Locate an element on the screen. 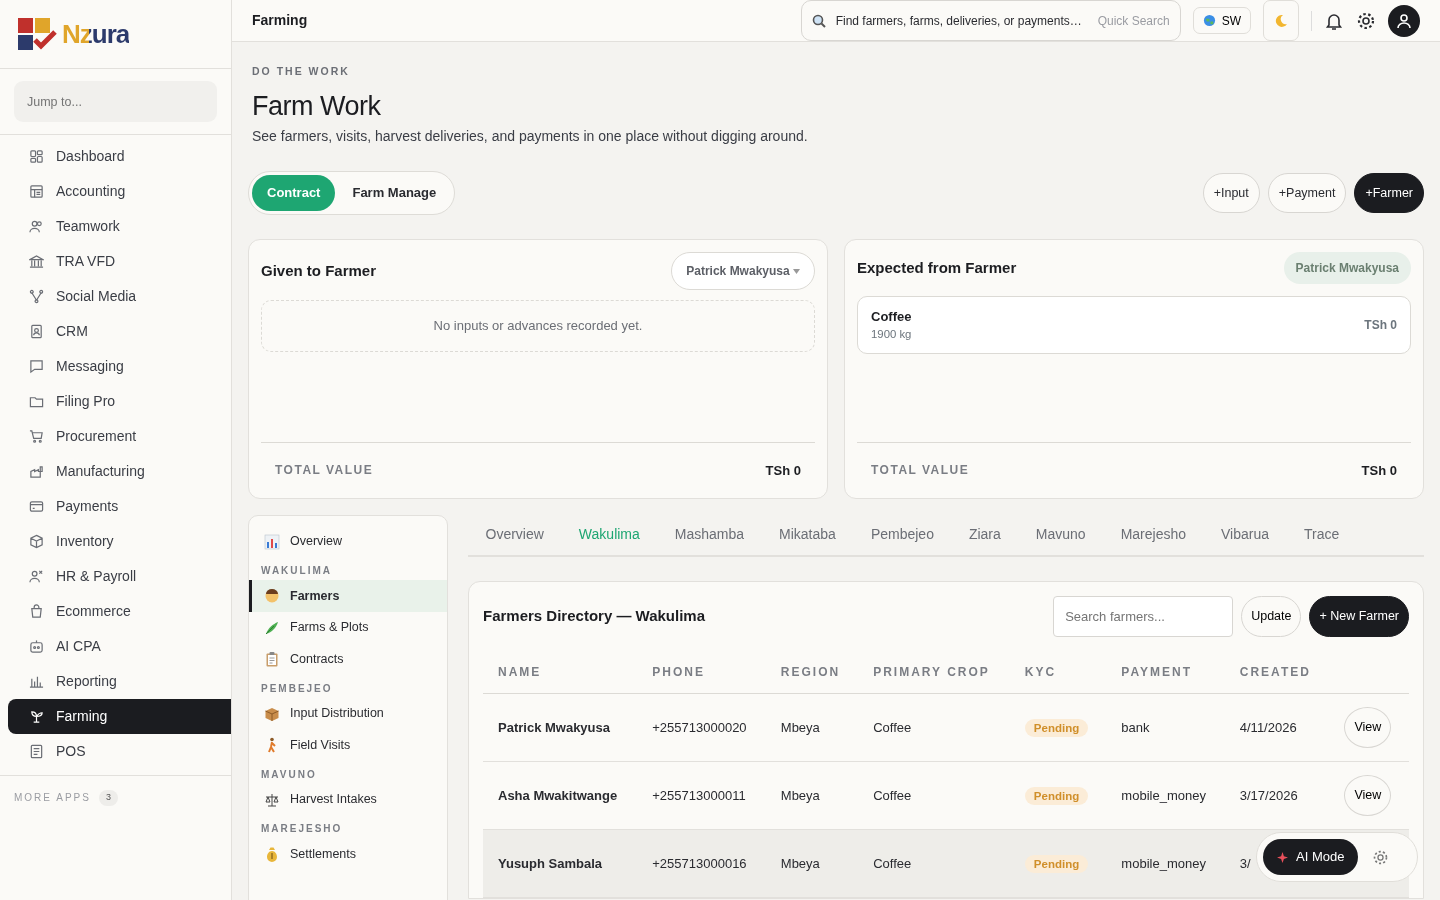  mode-tab: Farm Manage is located at coordinates (394, 193).